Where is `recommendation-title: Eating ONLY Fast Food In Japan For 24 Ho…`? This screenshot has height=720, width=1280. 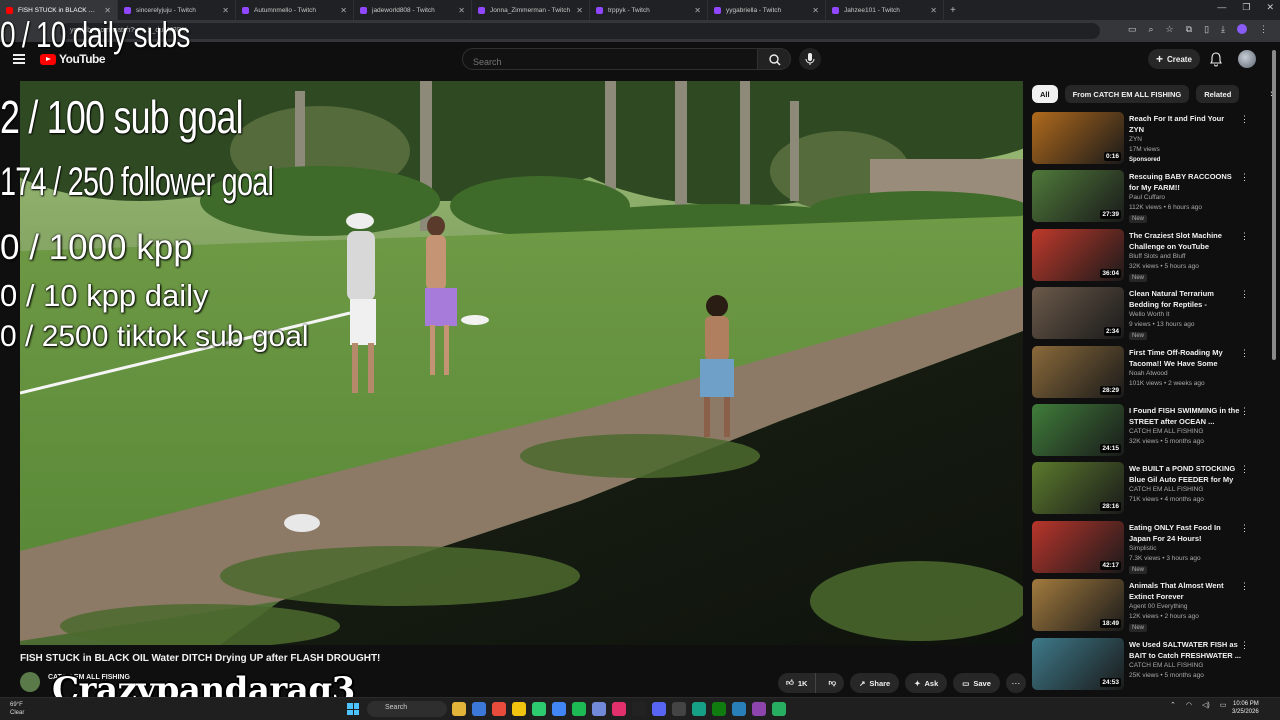
recommendation-title: Eating ONLY Fast Food In Japan For 24 Ho… is located at coordinates (1185, 533).